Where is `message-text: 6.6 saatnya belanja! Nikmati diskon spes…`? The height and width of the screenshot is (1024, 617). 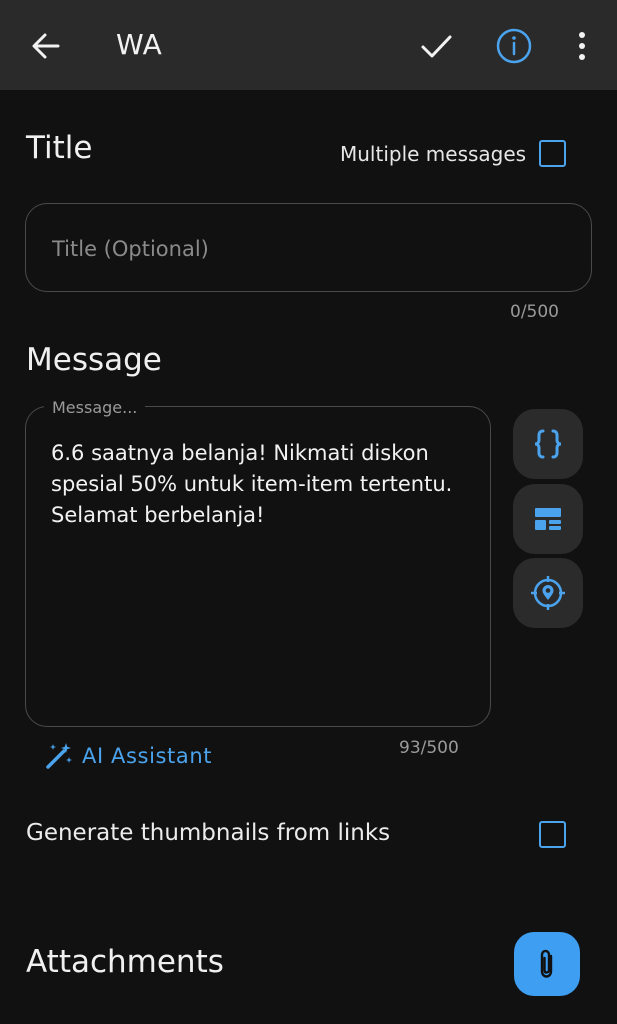 message-text: 6.6 saatnya belanja! Nikmati diskon spes… is located at coordinates (266, 484).